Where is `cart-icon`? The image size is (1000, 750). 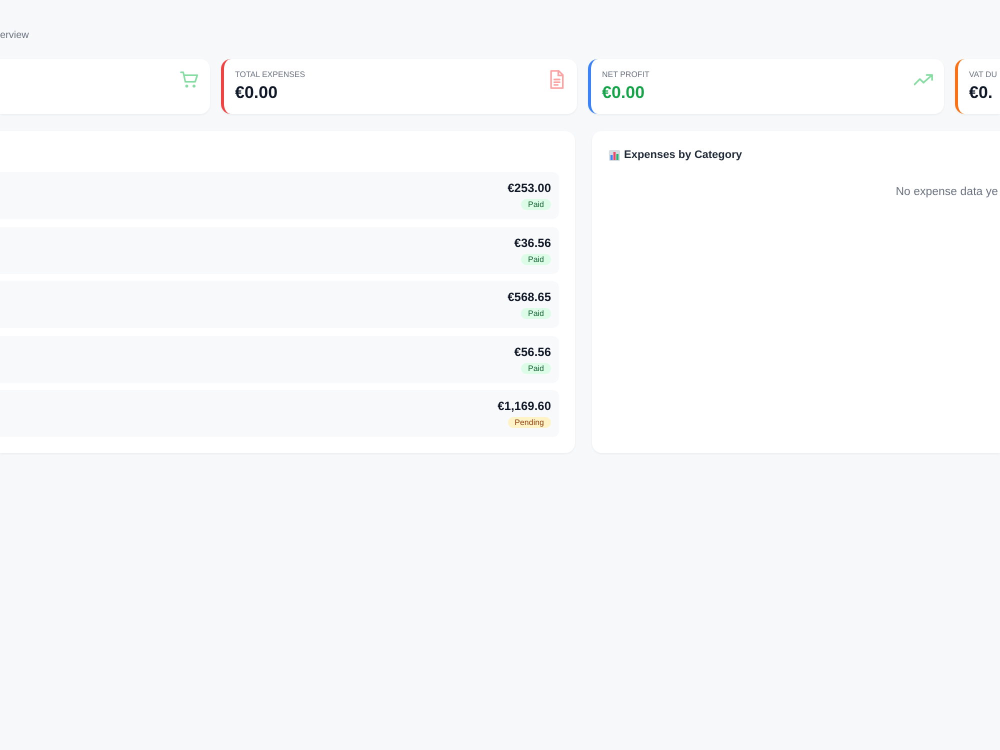
cart-icon is located at coordinates (189, 79).